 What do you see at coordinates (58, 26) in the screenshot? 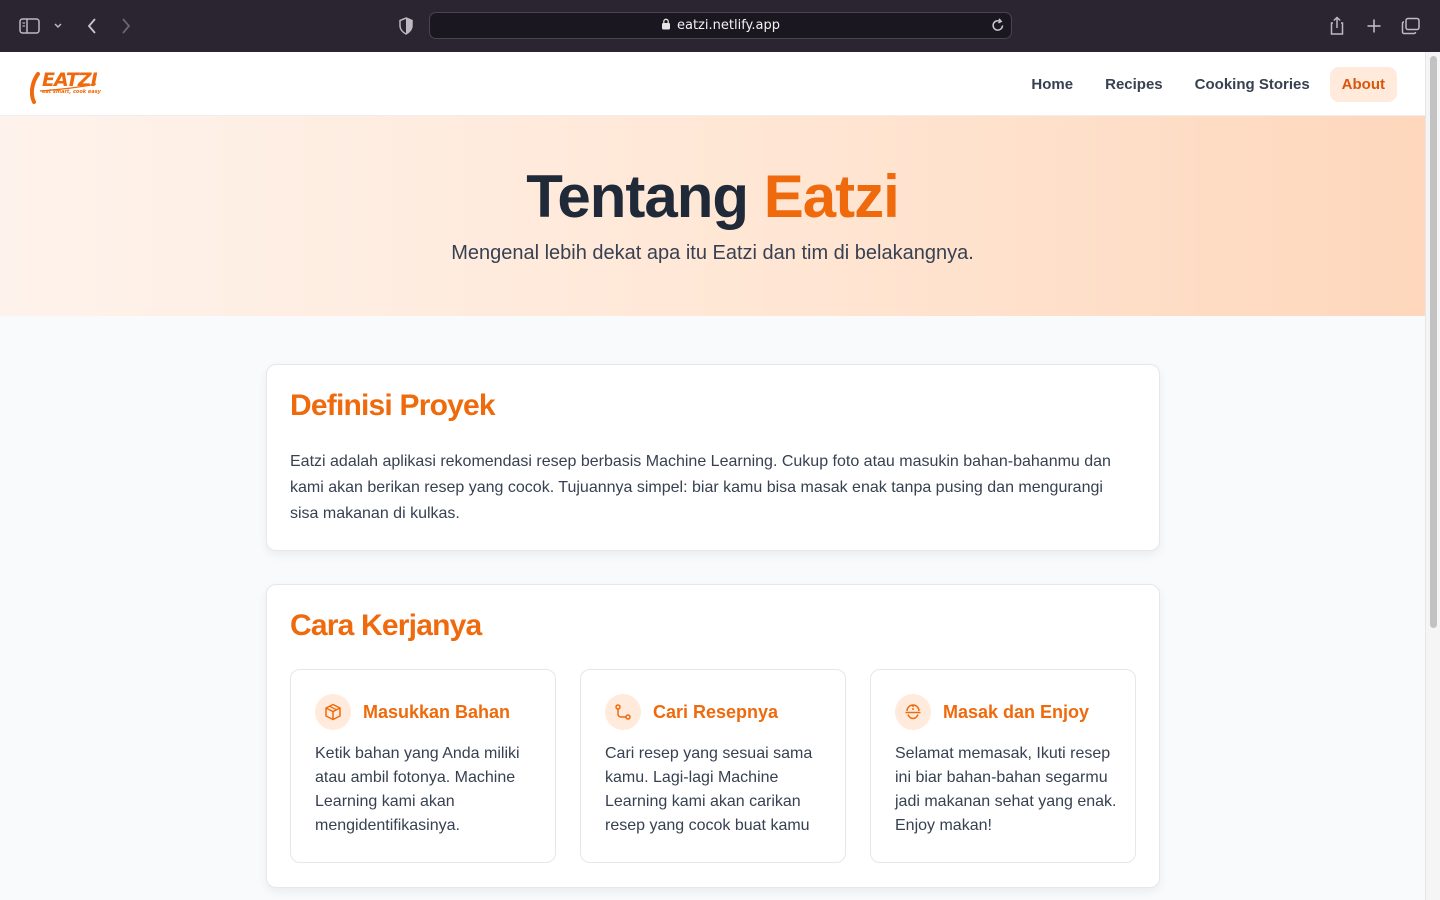
I see `chevron-down-icon` at bounding box center [58, 26].